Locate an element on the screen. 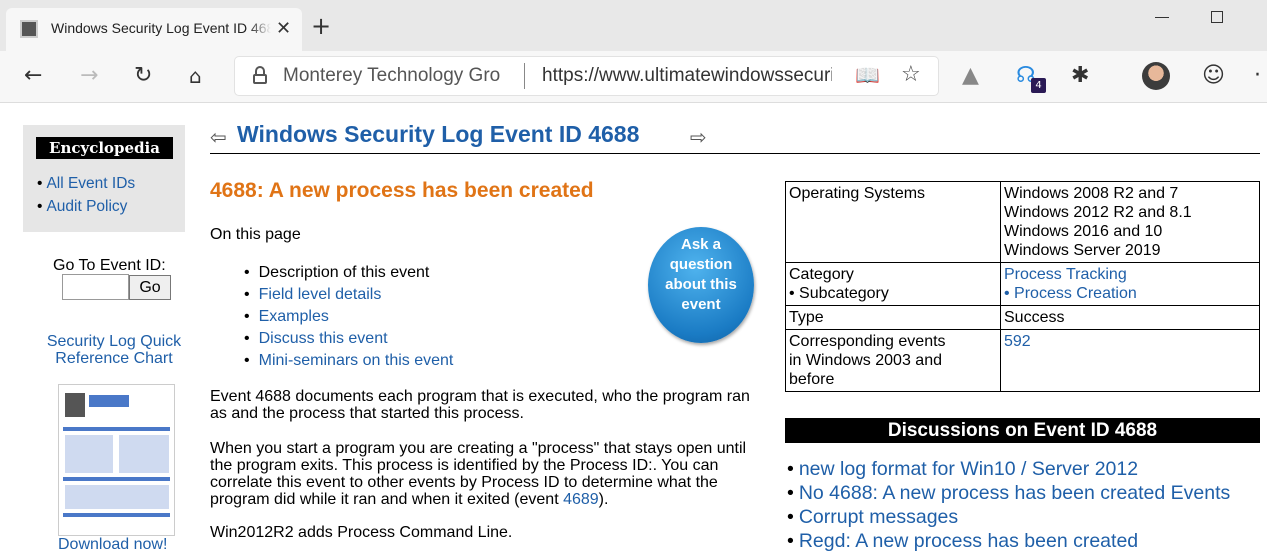  process-creation-link: • Process Creation is located at coordinates (1130, 293).